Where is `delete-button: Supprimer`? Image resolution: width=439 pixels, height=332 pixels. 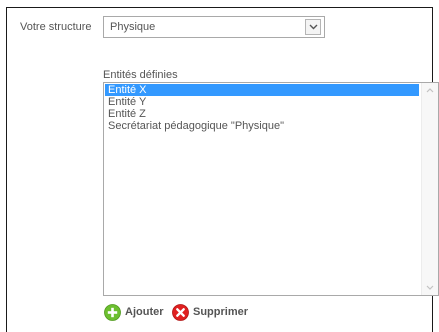
delete-button: Supprimer is located at coordinates (210, 312).